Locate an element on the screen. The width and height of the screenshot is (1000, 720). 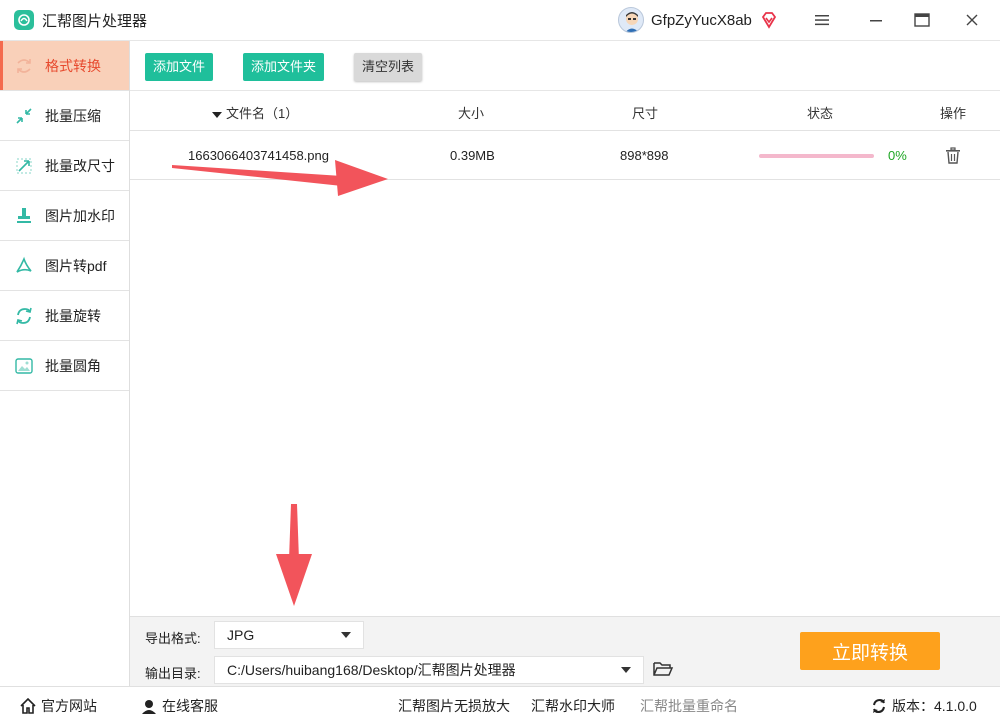
format-select: JPG is located at coordinates (289, 635).